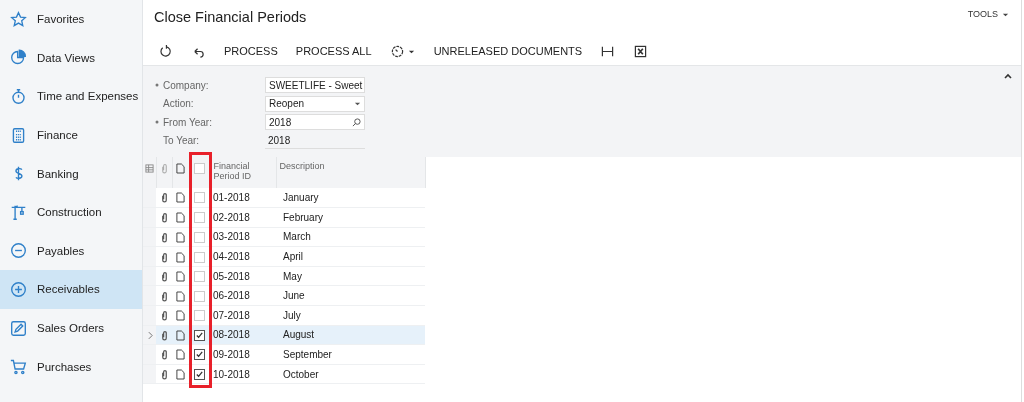  I want to click on column-header: Financial Period ID, so click(243, 172).